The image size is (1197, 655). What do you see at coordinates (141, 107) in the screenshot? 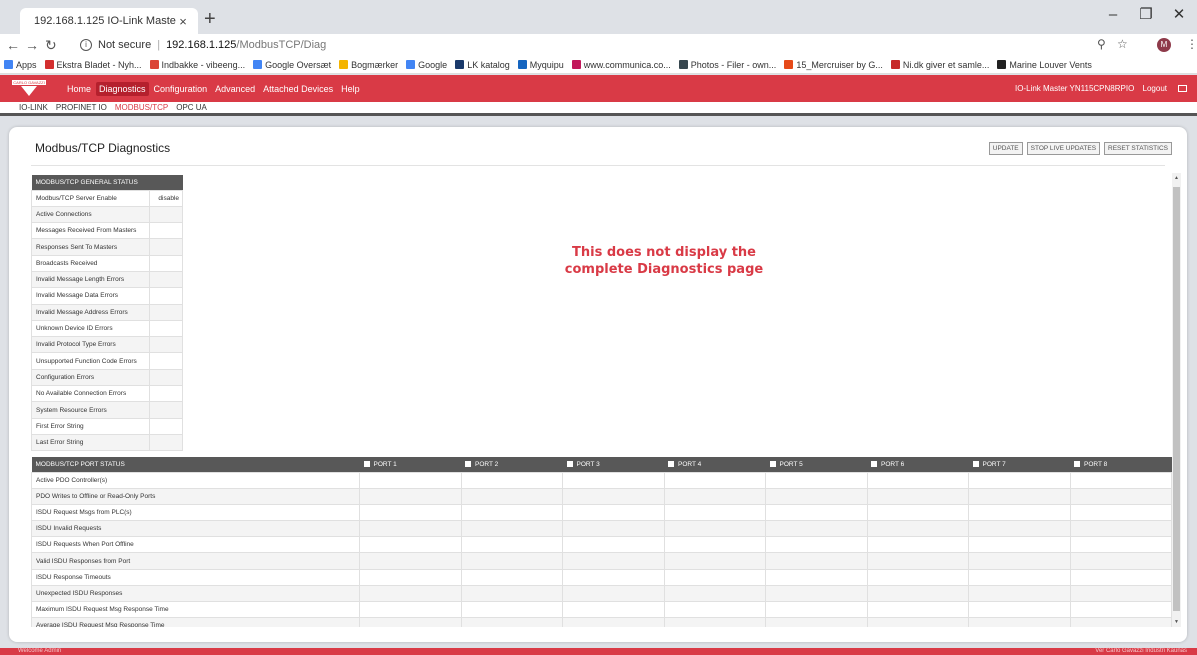
I see `subnav-item-modbus-tcp: MODBUS/TCP` at bounding box center [141, 107].